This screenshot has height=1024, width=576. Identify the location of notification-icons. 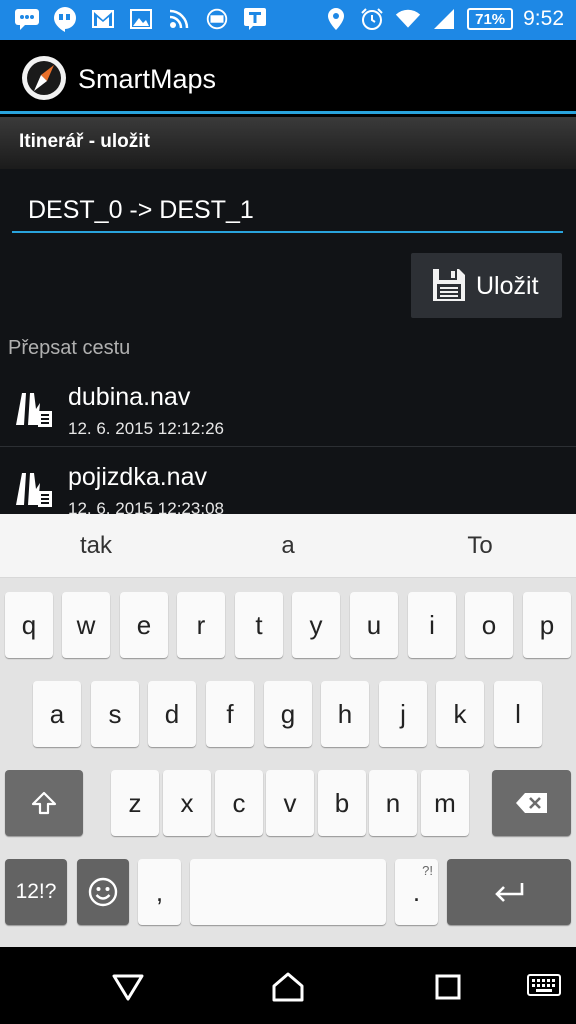
(141, 19).